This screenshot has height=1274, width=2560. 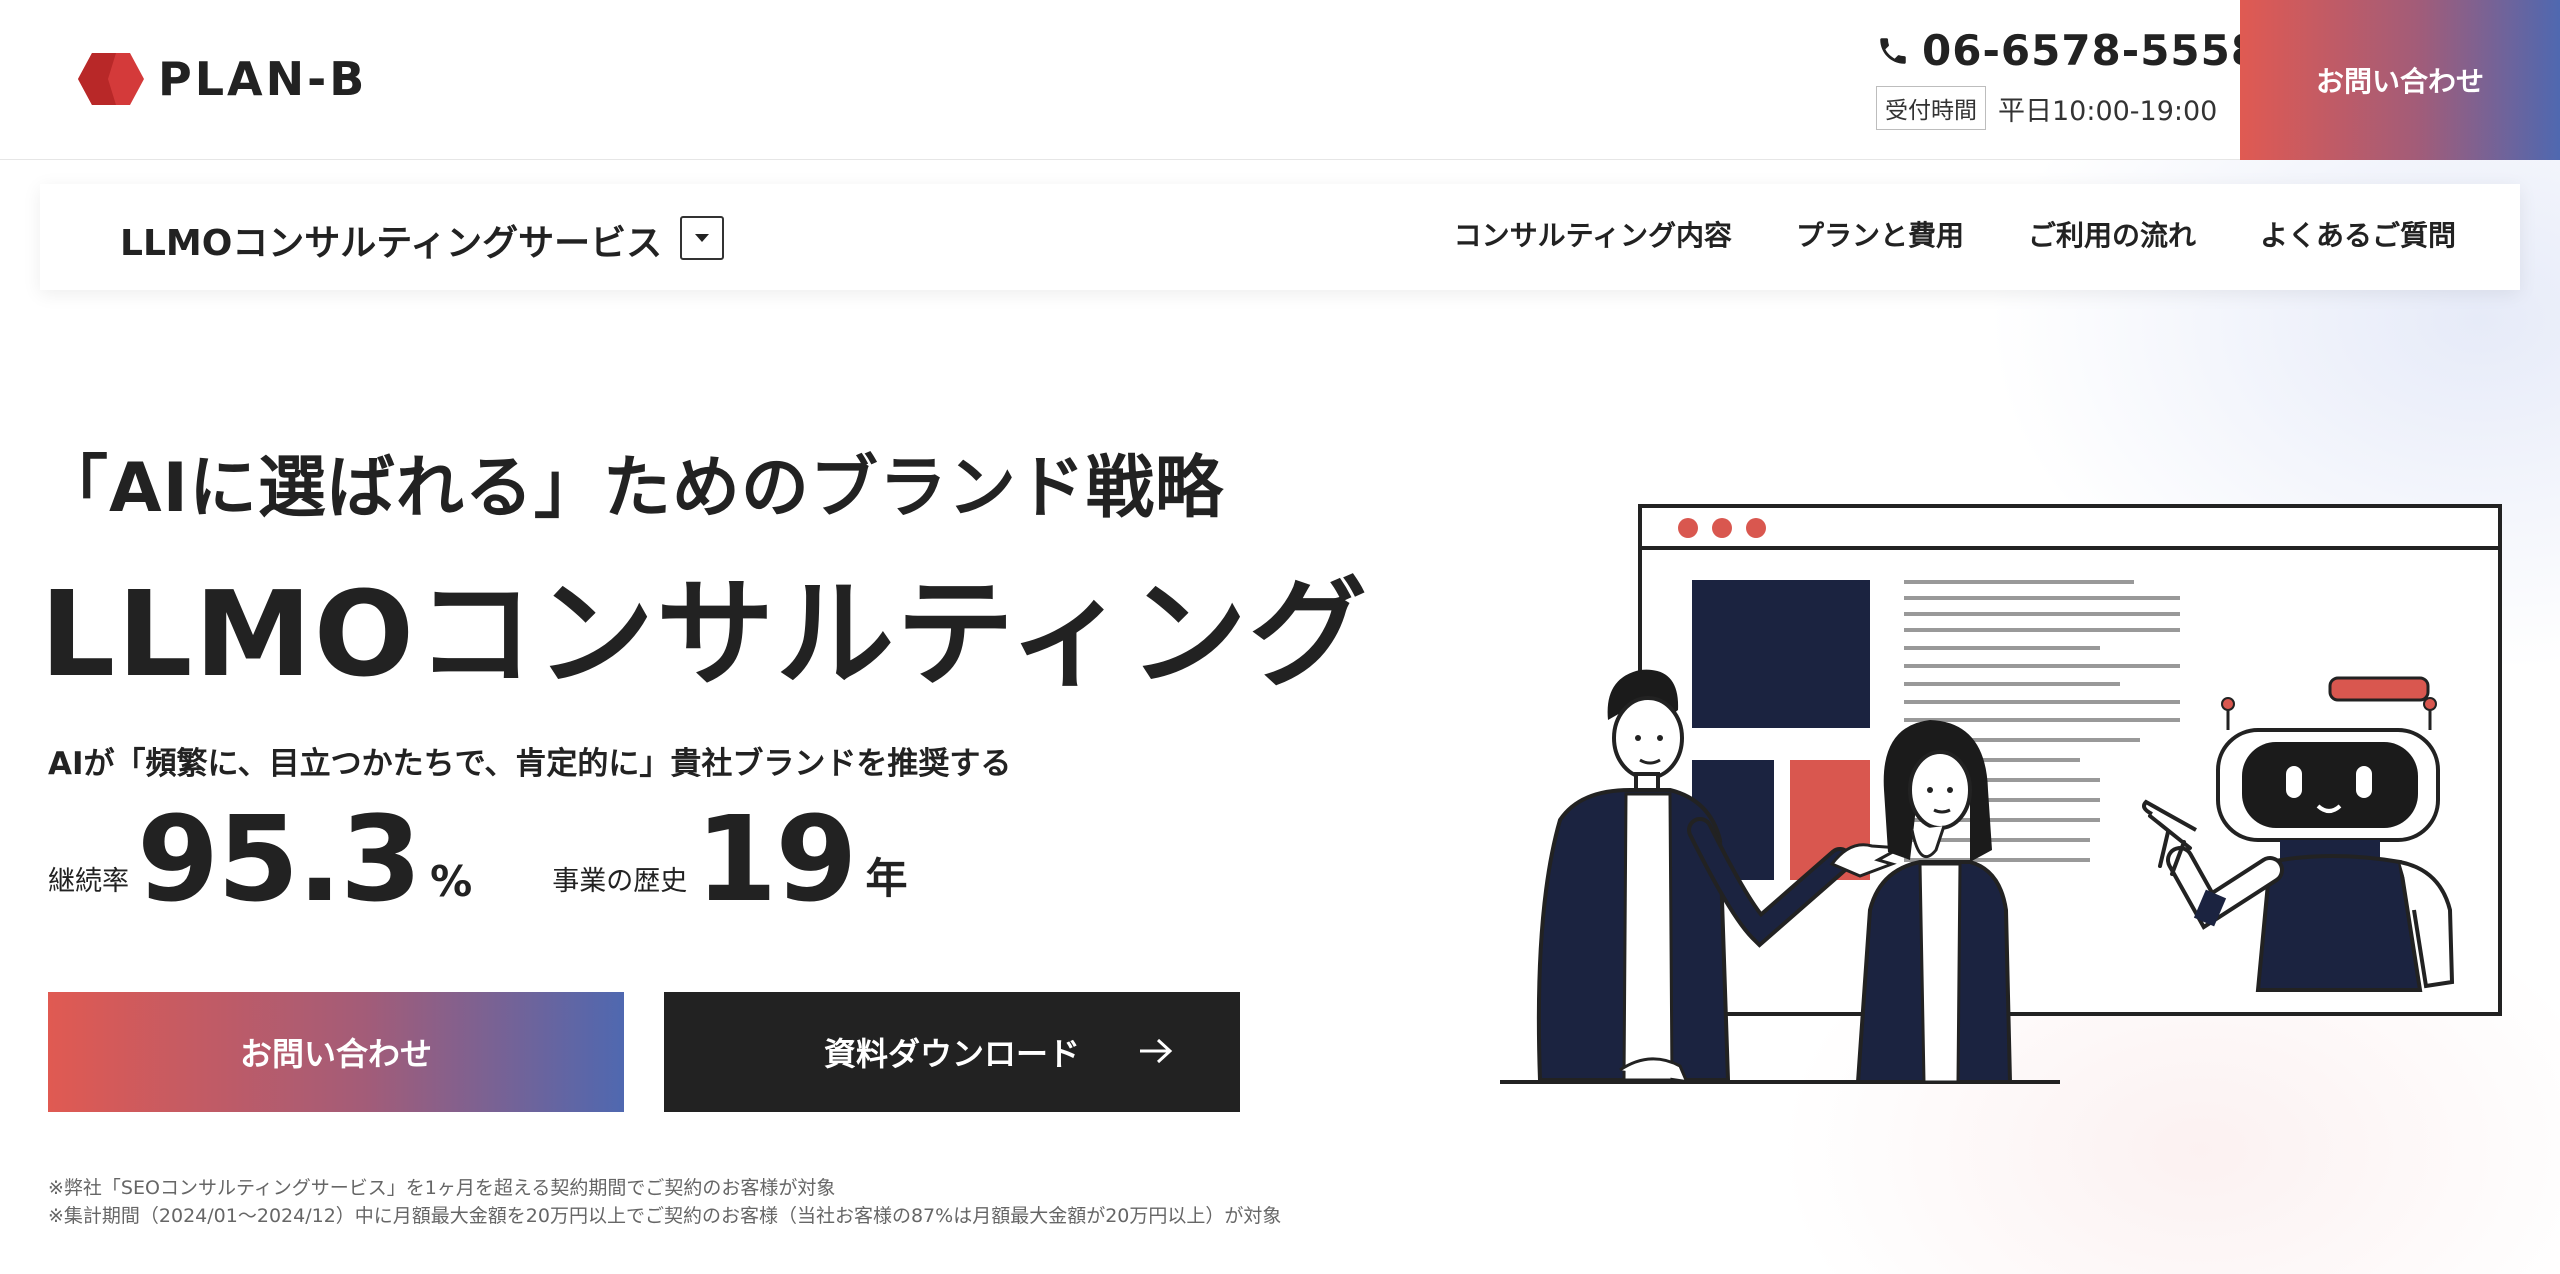 I want to click on subnav-links: コンサルティング内容 プランと費用 ご利用の流れ よくあるご質問, so click(x=1923, y=236).